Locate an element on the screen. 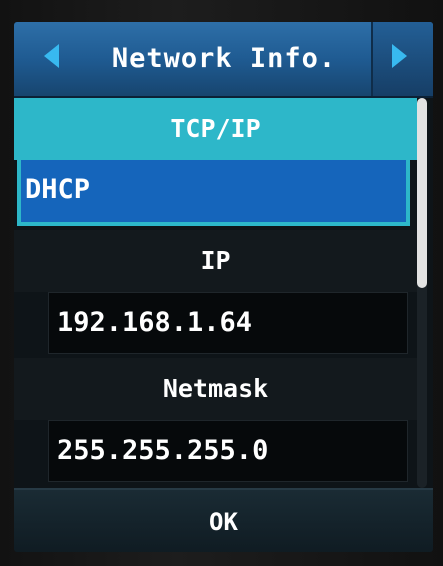 The image size is (443, 566). ok-label: OK is located at coordinates (223, 522).